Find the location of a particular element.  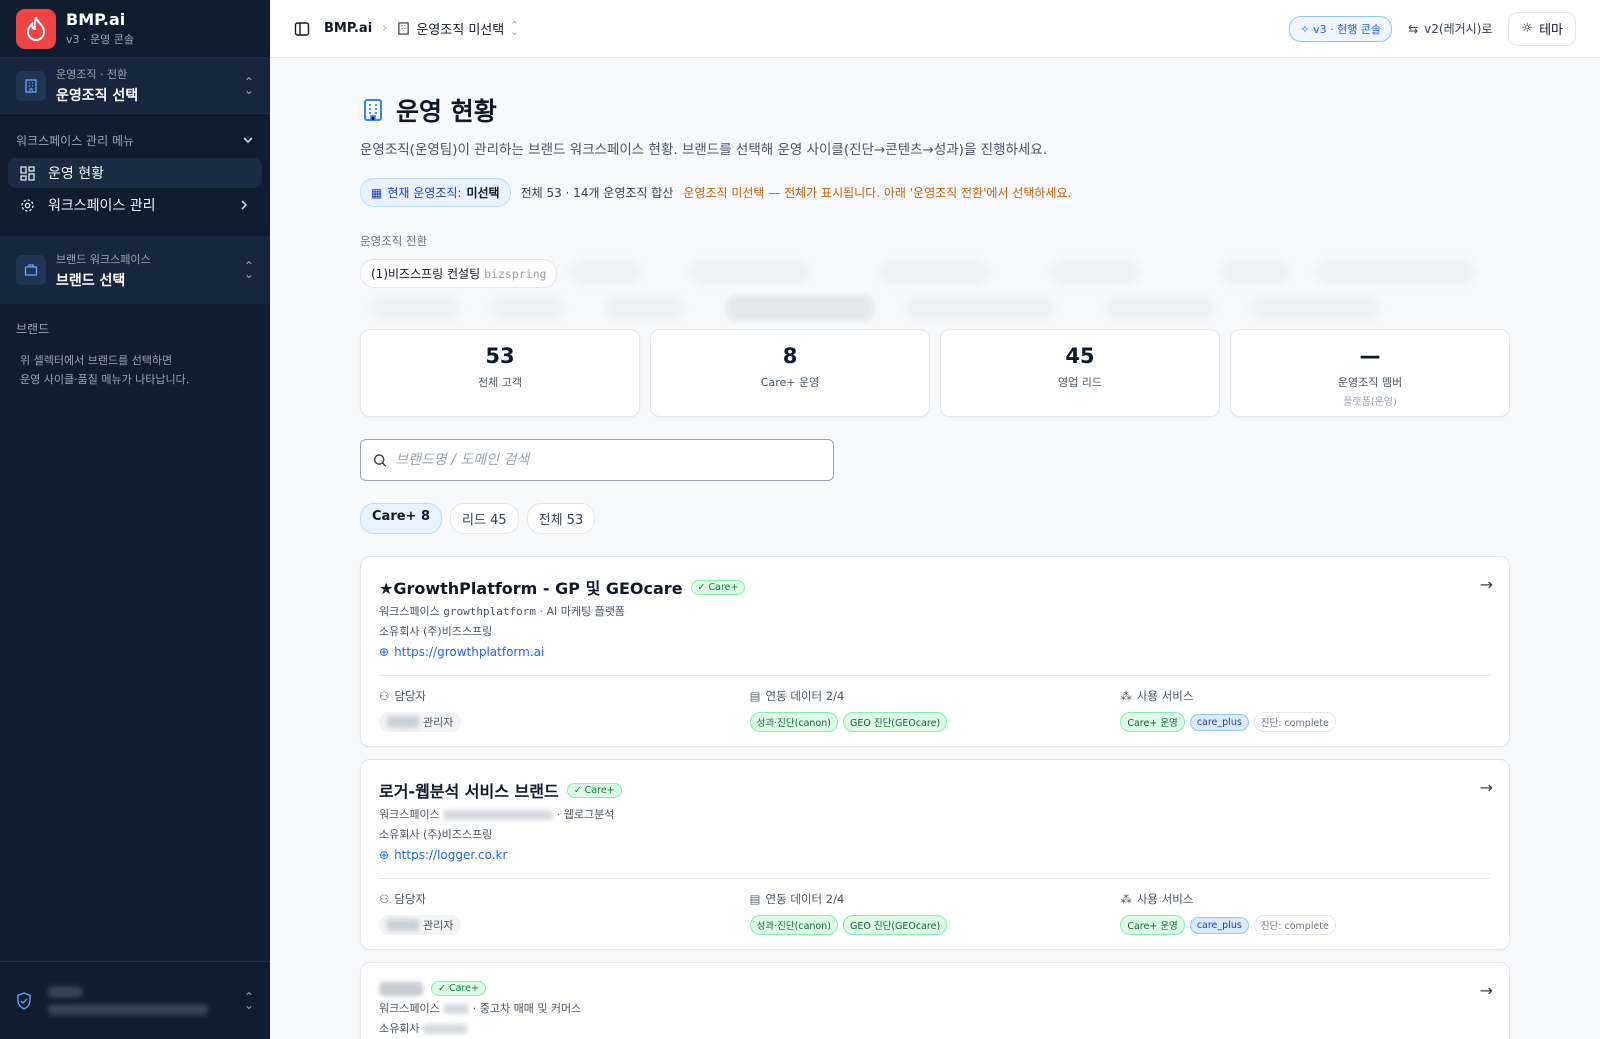

menu-section-header: 워크스페이스 관리 메뉴 is located at coordinates (135, 140).